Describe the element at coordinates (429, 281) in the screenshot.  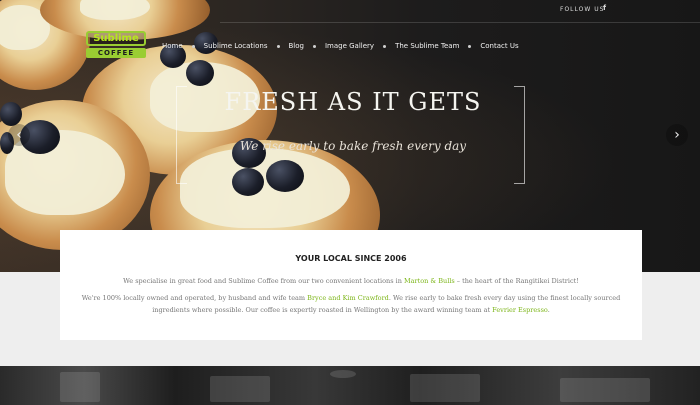
I see `locations-link: Marton & Bulls` at that location.